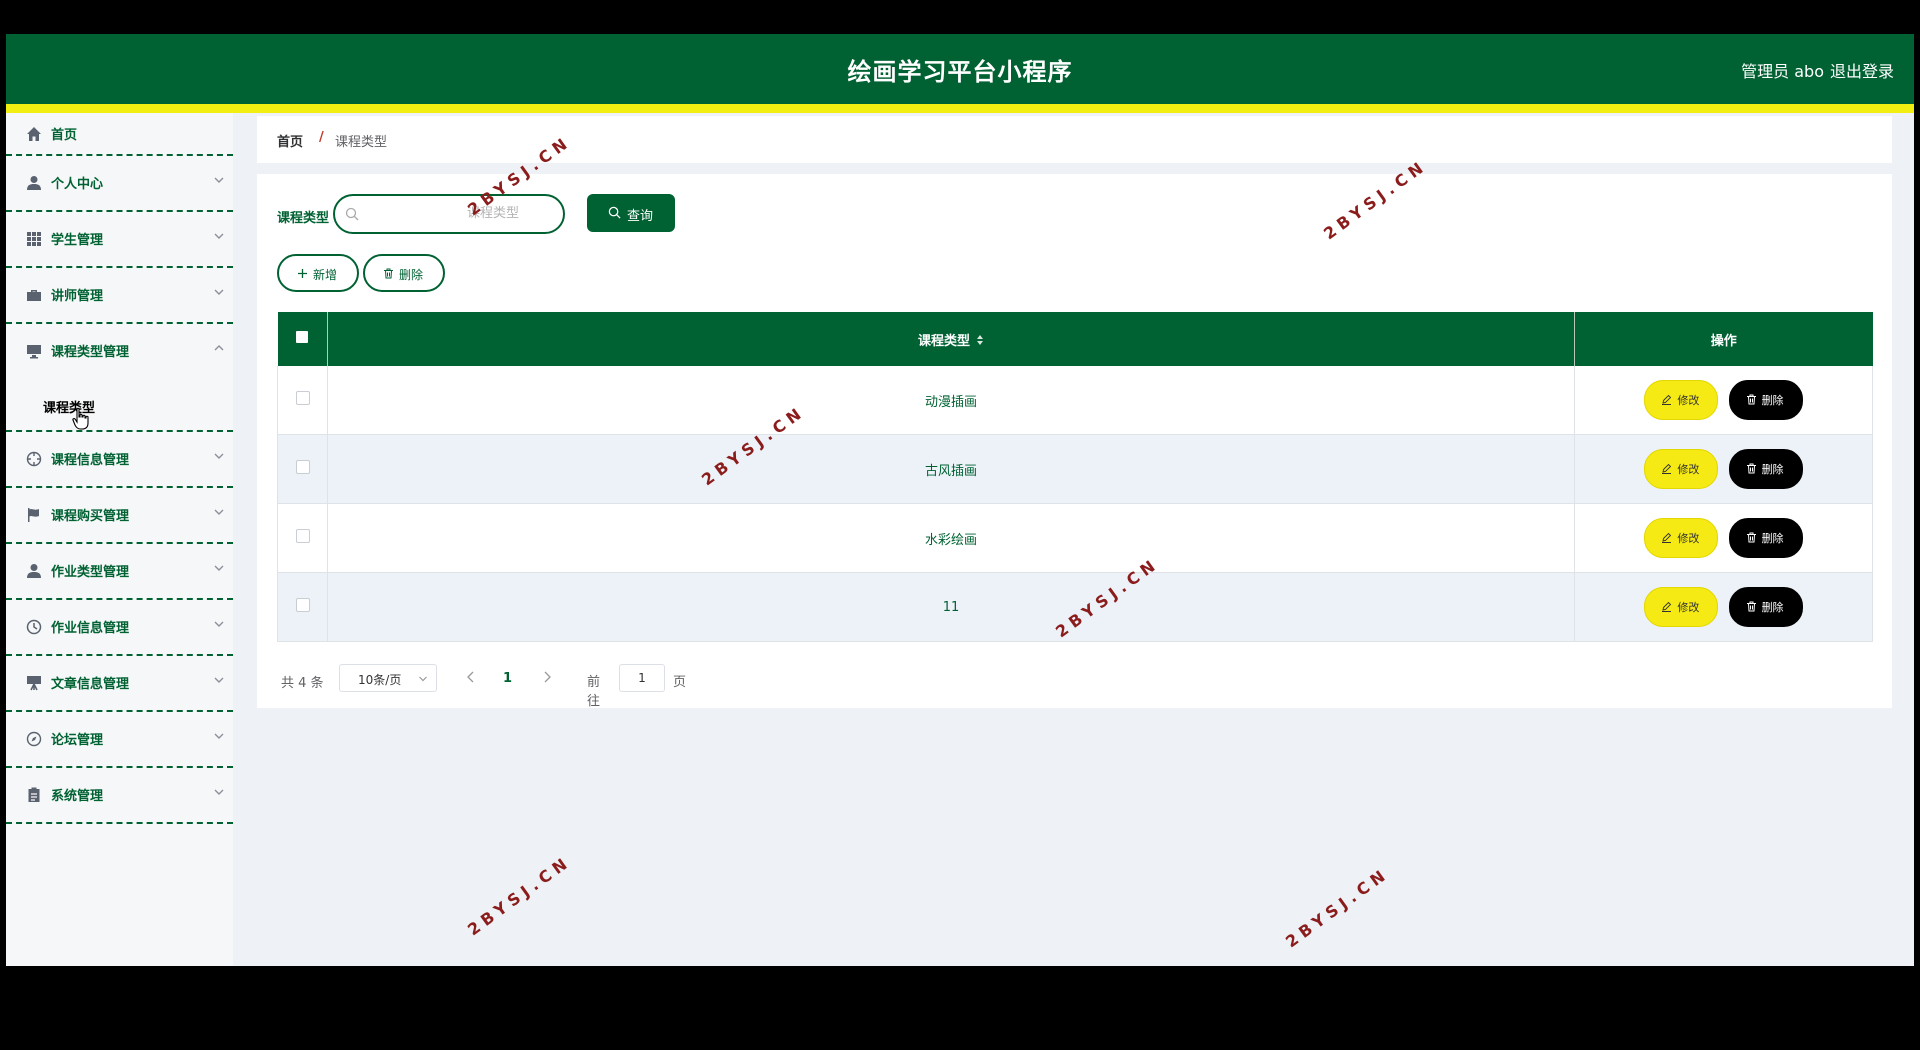 The width and height of the screenshot is (1920, 1050). Describe the element at coordinates (34, 739) in the screenshot. I see `compass-icon` at that location.